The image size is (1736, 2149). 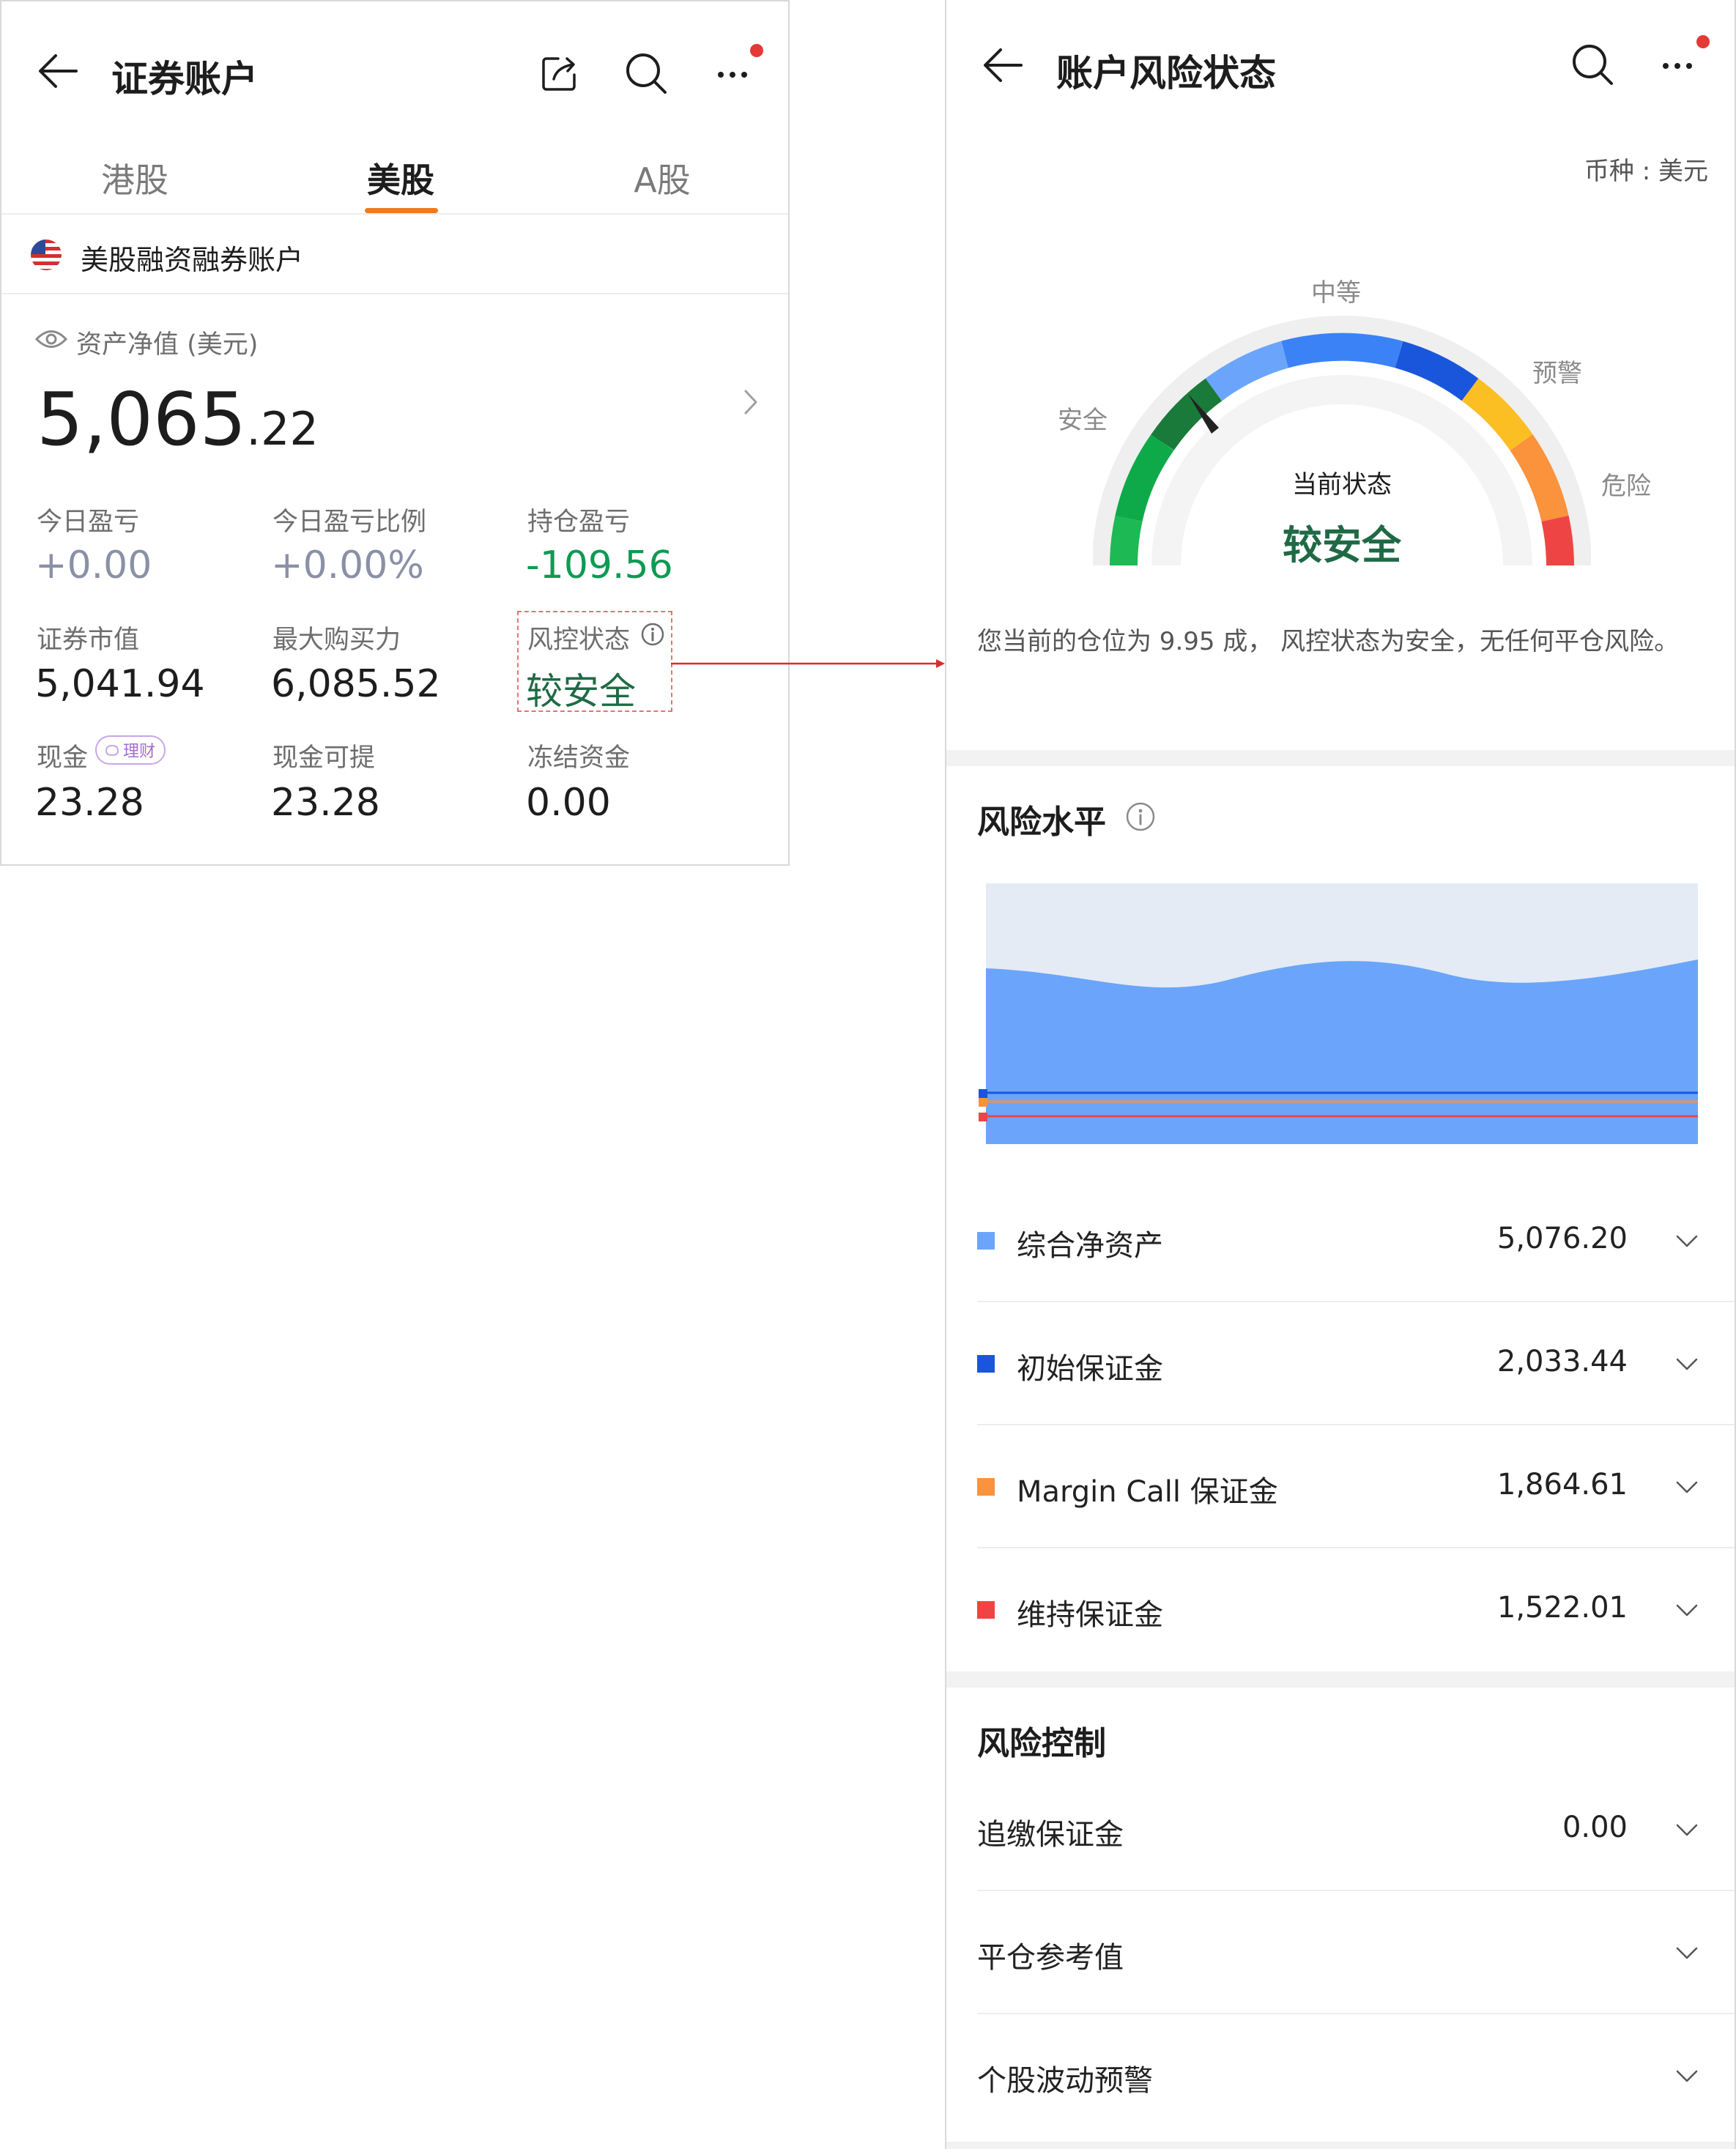 What do you see at coordinates (88, 640) in the screenshot?
I see `stat-label-market-value: 证券市值` at bounding box center [88, 640].